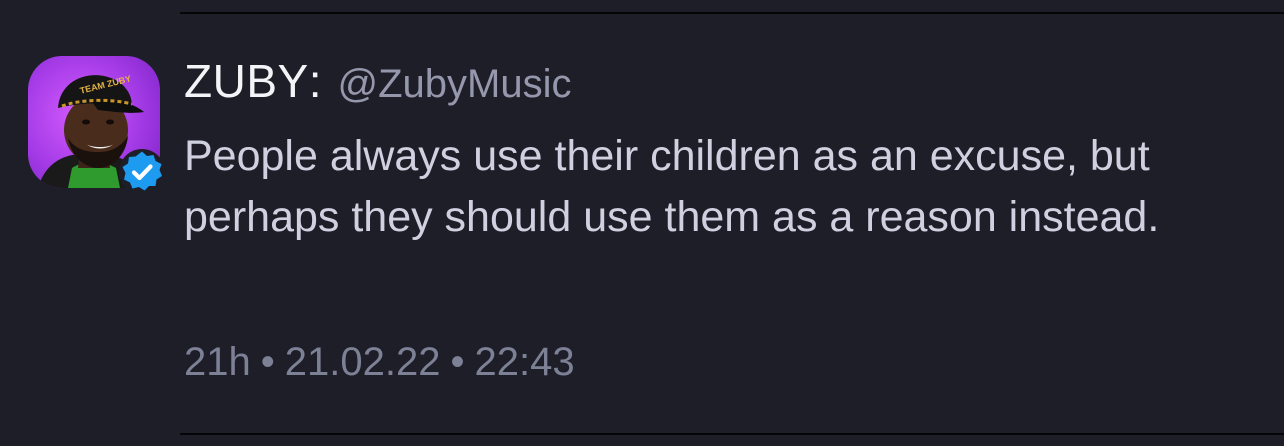 This screenshot has height=446, width=1284. What do you see at coordinates (732, 13) in the screenshot?
I see `top-divider` at bounding box center [732, 13].